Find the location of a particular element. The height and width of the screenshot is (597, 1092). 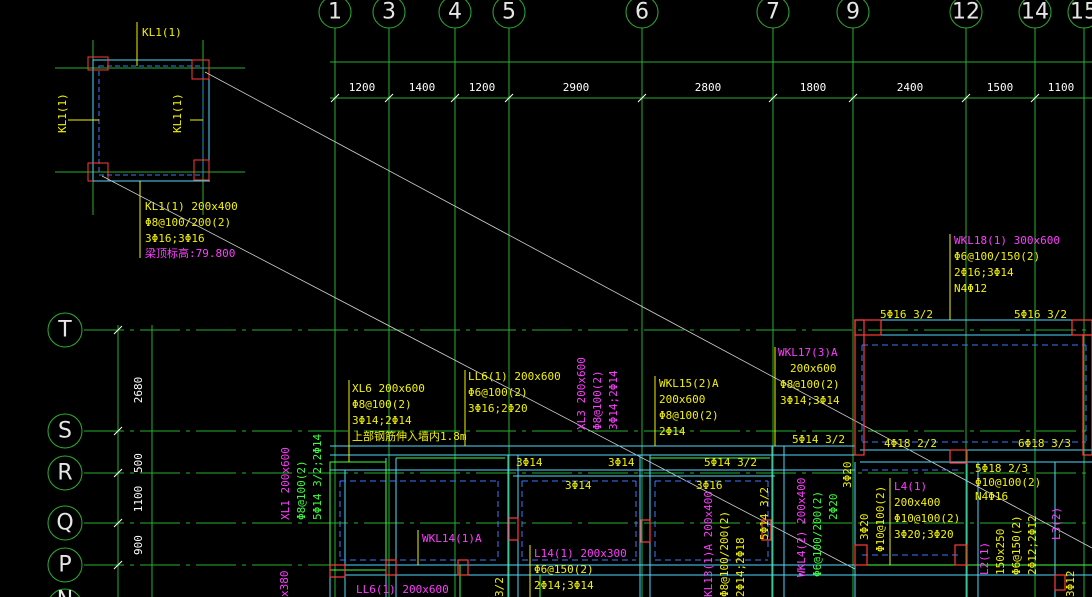

beam-l14-rebar: 2Φ14;3Φ14 is located at coordinates (564, 585).